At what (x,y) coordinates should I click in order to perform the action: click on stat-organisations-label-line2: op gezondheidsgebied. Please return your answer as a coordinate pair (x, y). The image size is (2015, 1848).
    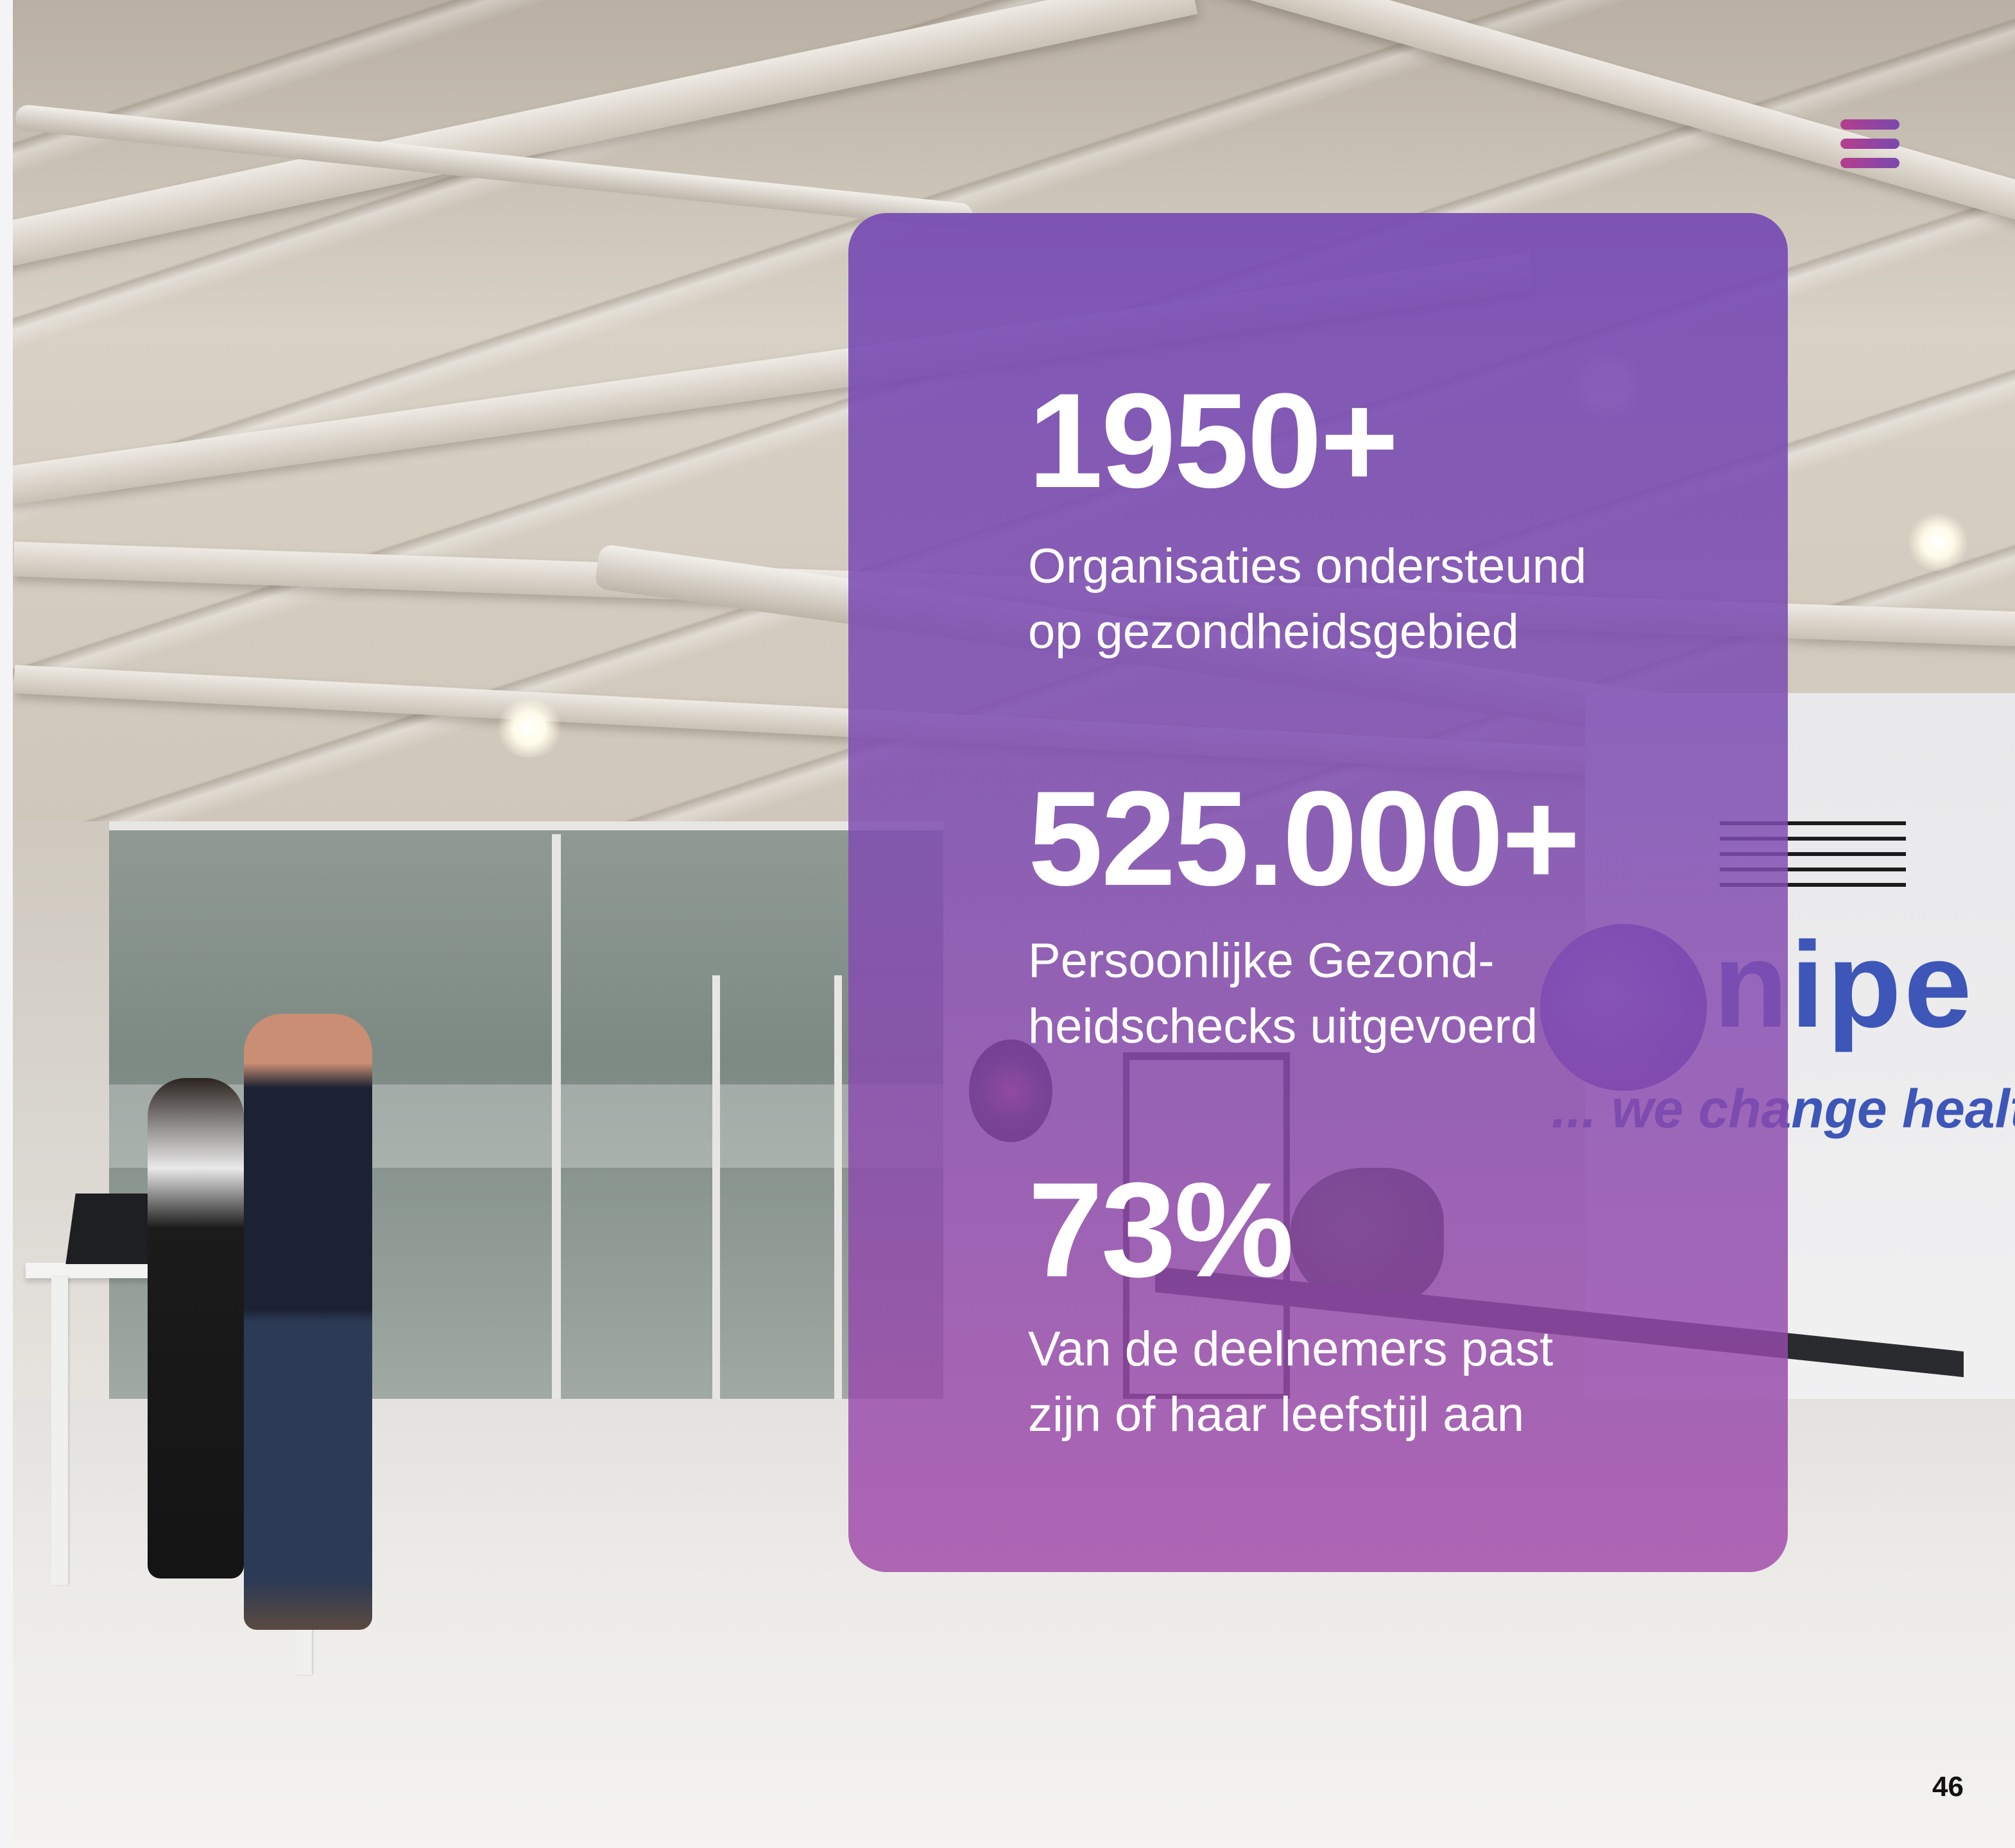
    Looking at the image, I should click on (1273, 632).